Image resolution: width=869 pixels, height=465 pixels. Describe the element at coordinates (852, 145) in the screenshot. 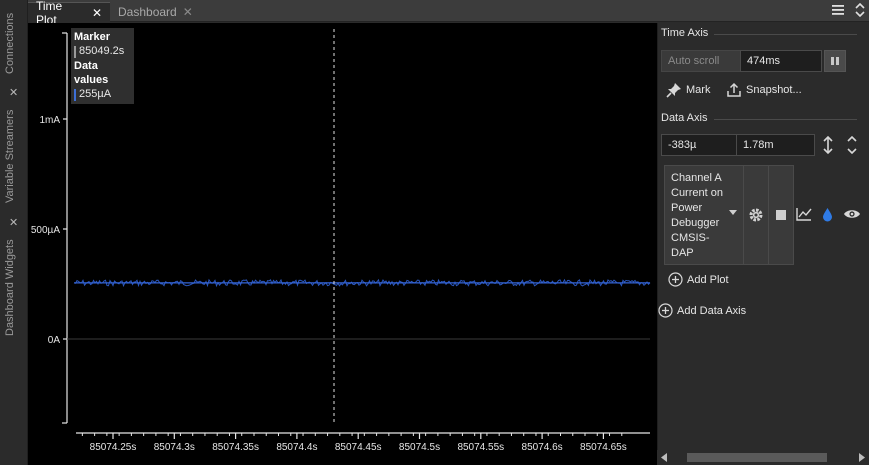

I see `axis-order-stepper` at that location.